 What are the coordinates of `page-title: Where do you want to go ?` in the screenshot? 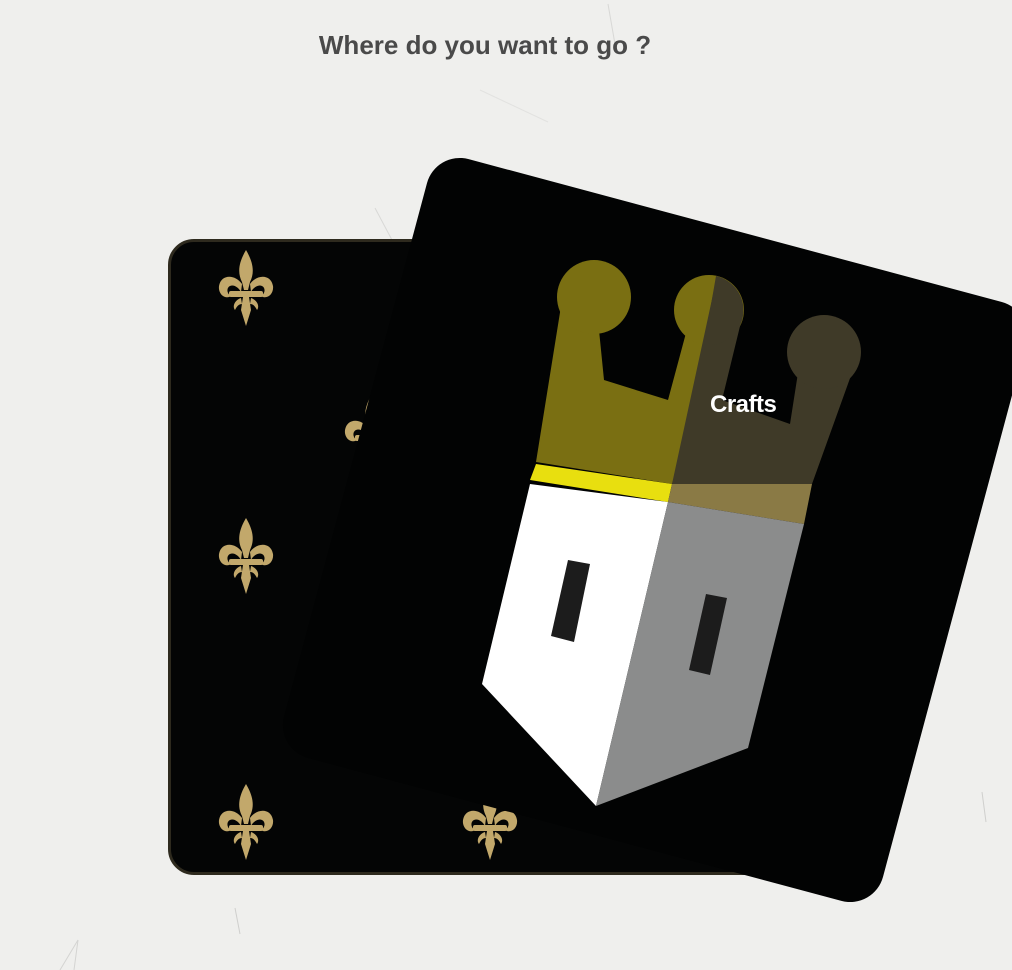 It's located at (485, 45).